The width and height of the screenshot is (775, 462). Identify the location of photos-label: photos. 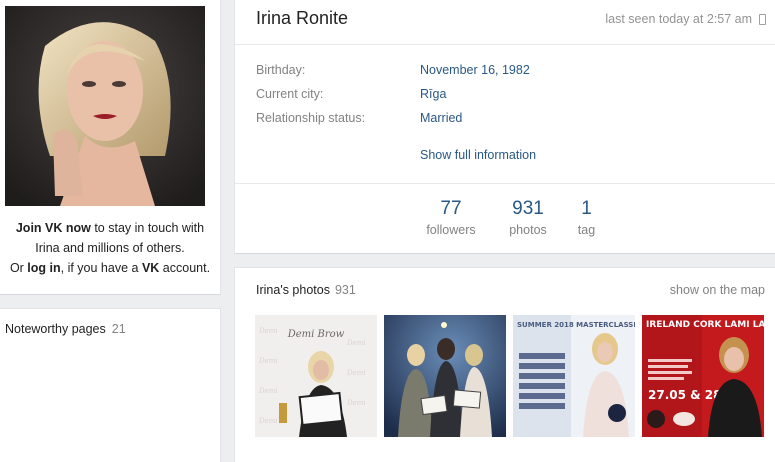
(528, 230).